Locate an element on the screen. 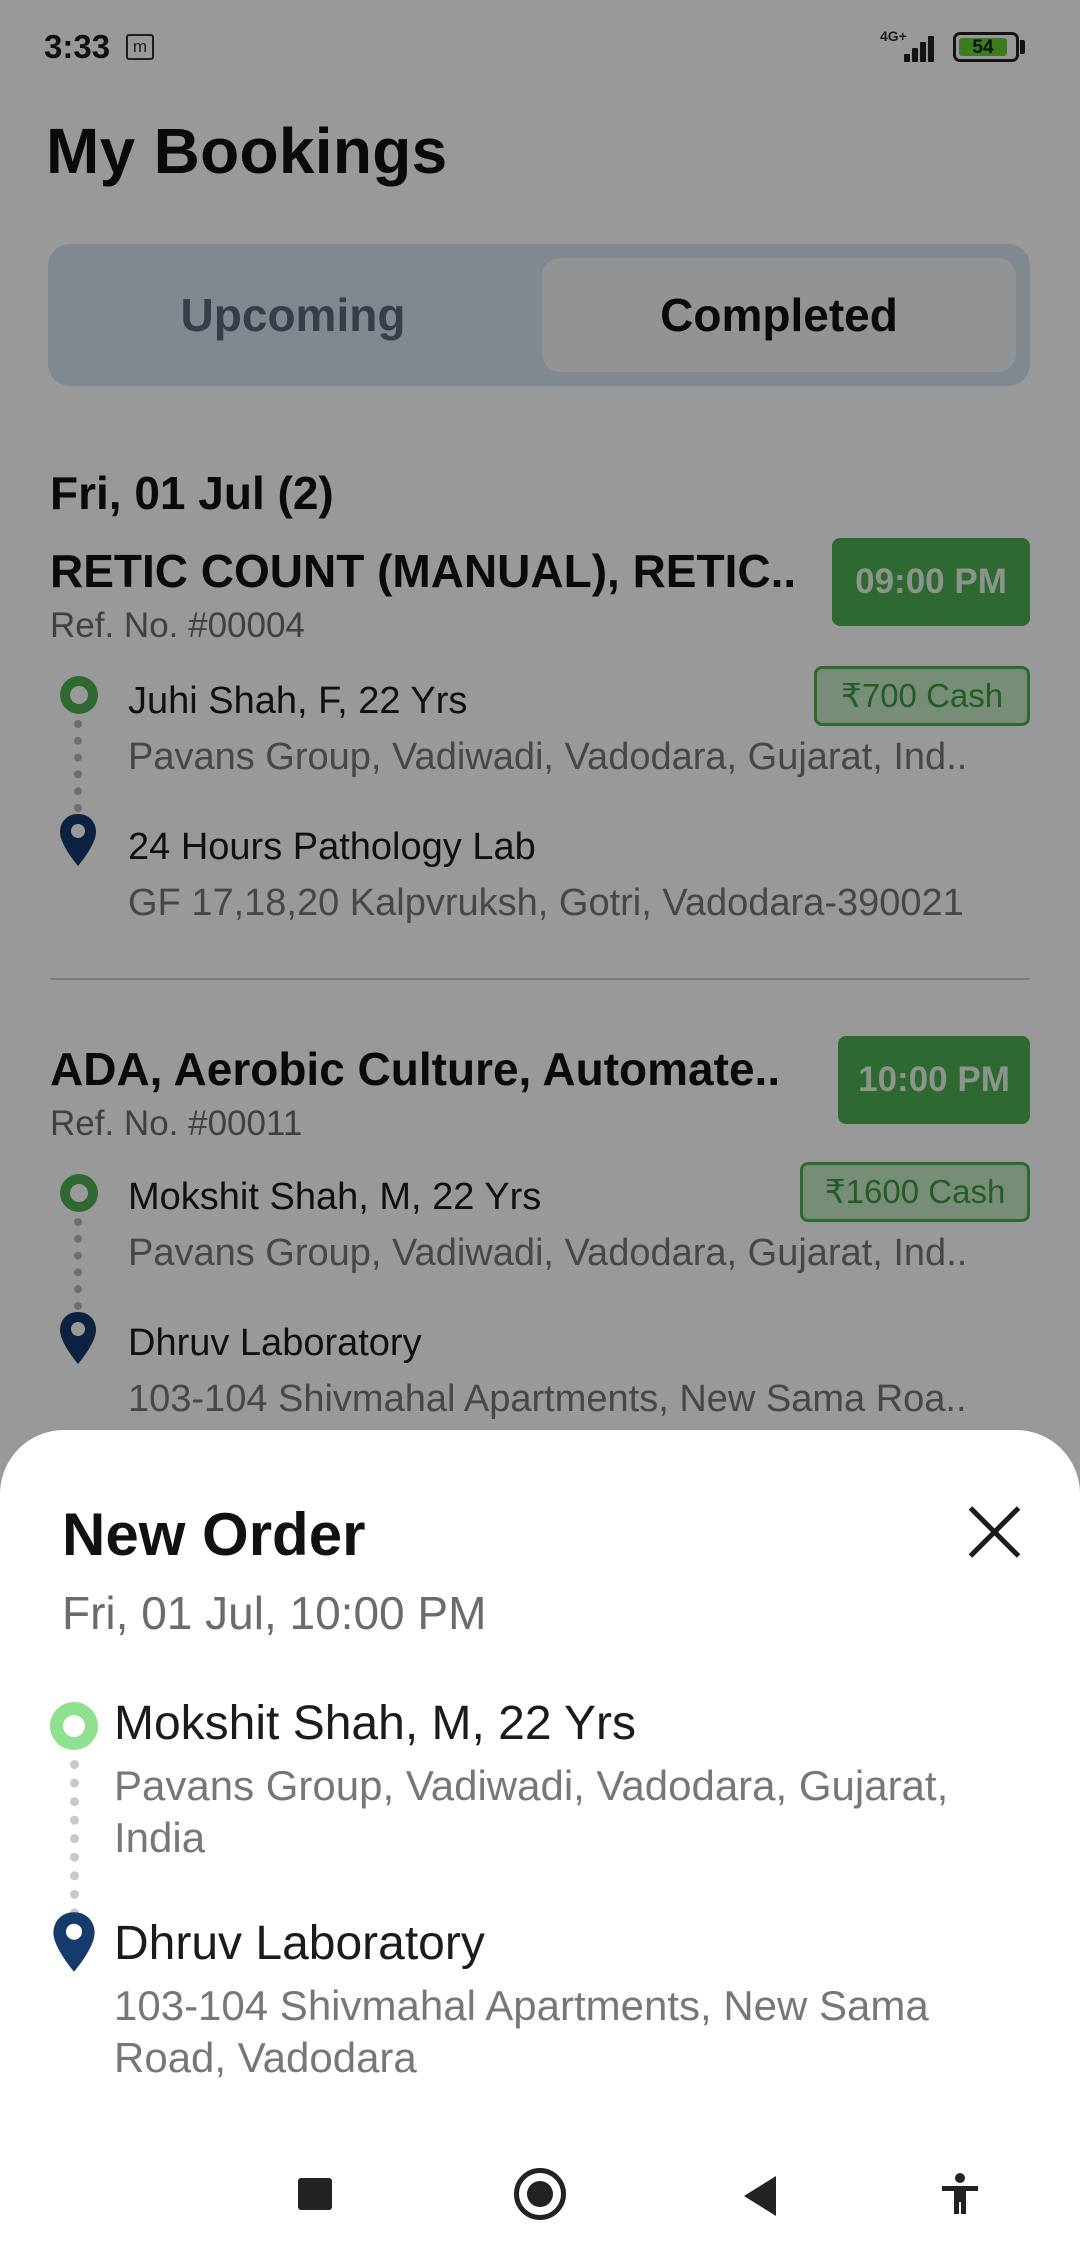 This screenshot has width=1080, height=2246. accessibility-icon is located at coordinates (960, 2194).